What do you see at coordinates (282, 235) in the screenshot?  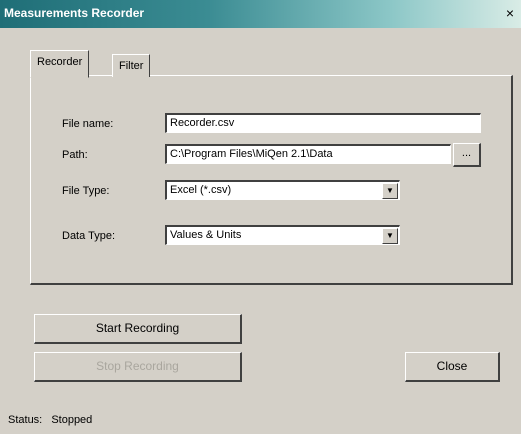 I see `data-type-select: Values & Units ▼` at bounding box center [282, 235].